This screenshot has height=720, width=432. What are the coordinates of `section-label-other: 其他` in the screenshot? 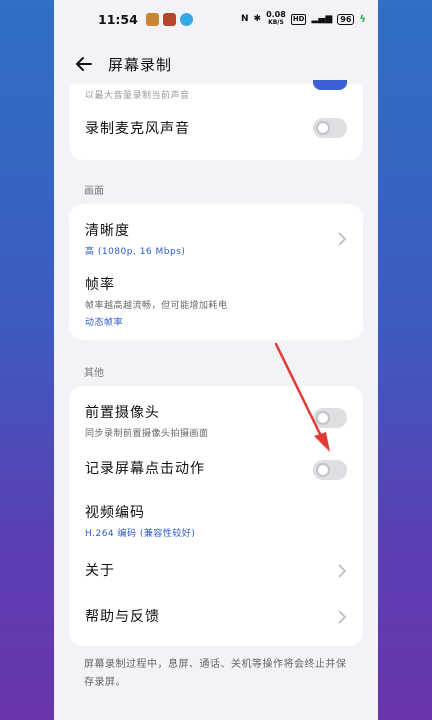 It's located at (94, 373).